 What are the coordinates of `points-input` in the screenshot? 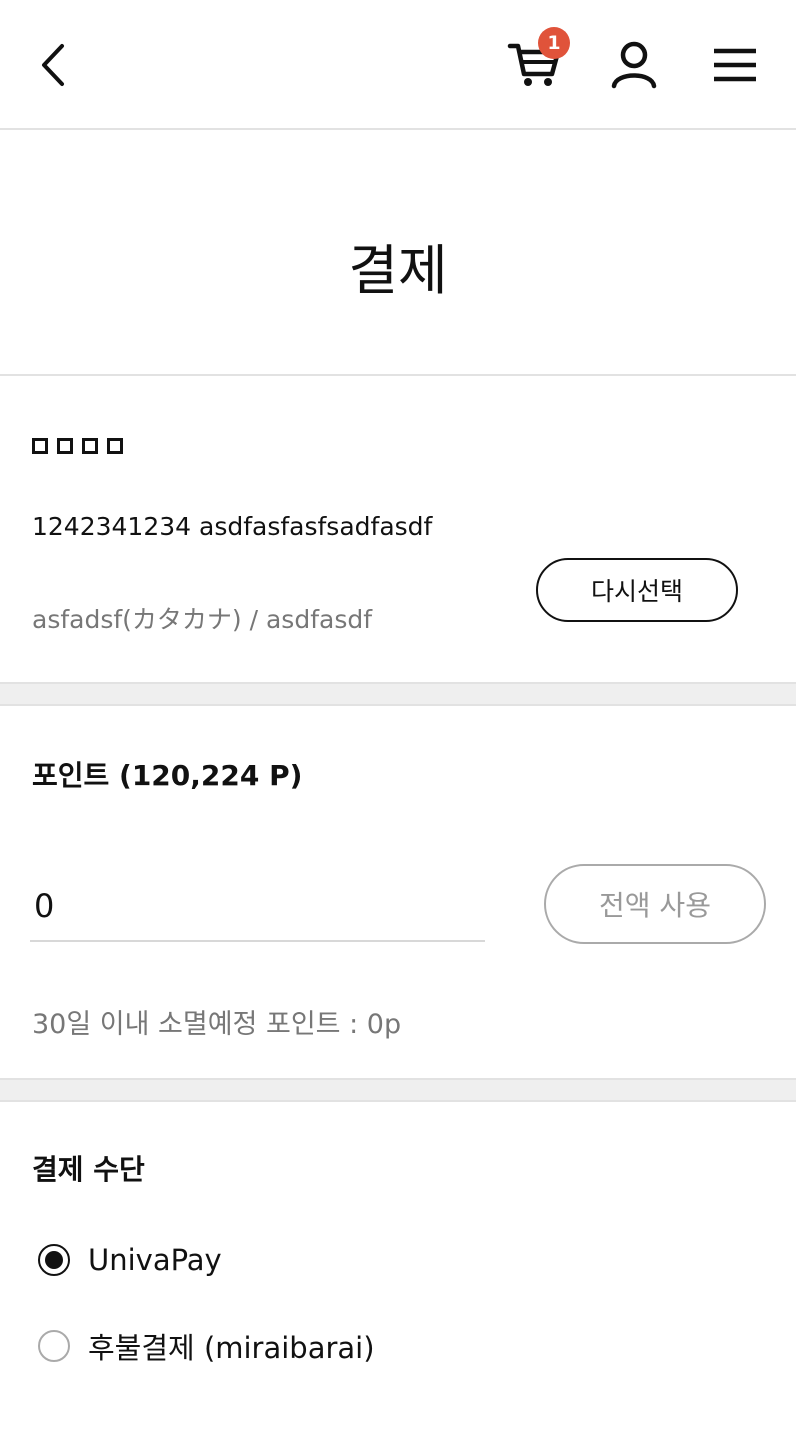 It's located at (257, 907).